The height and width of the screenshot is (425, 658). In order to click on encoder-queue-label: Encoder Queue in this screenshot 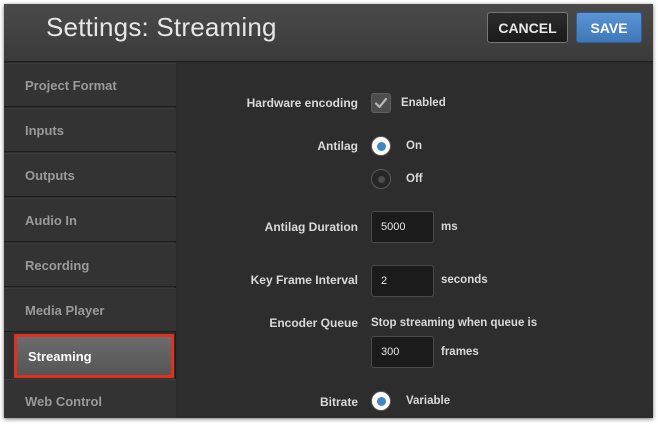, I will do `click(313, 323)`.